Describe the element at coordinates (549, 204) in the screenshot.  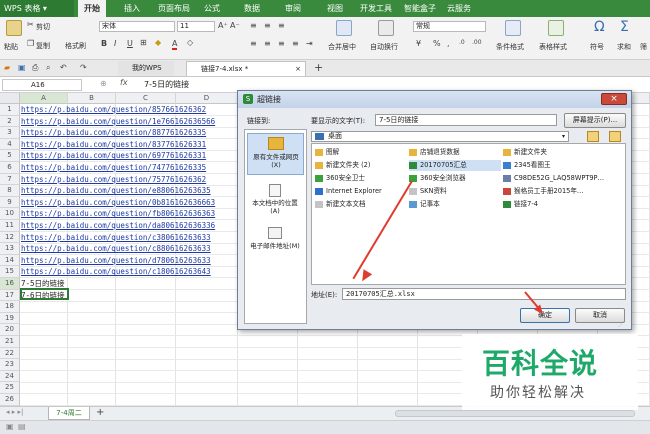
I see `file-item: 链接7-4` at that location.